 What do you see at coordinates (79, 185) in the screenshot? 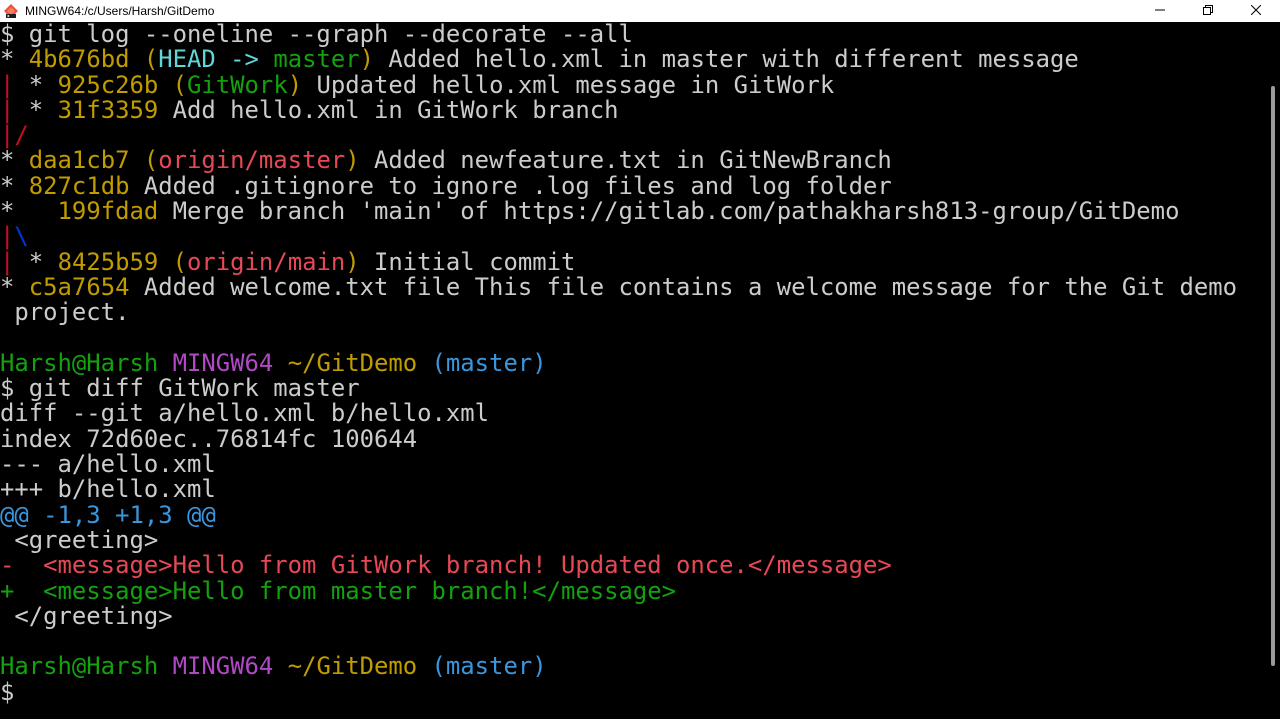
I see `terminal-text: 827c1db` at bounding box center [79, 185].